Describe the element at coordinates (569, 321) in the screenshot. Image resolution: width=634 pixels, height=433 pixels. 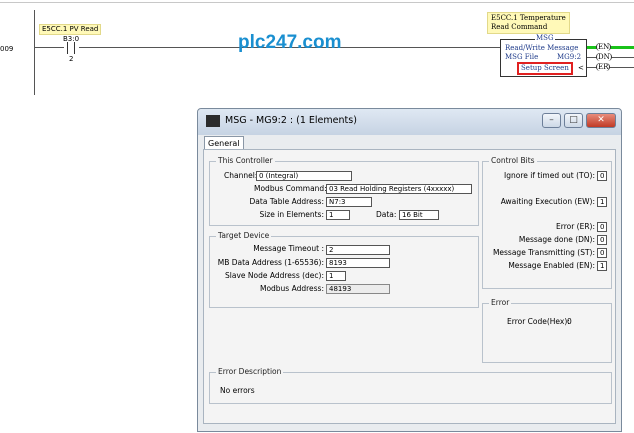
I see `error-code-value: 0` at that location.